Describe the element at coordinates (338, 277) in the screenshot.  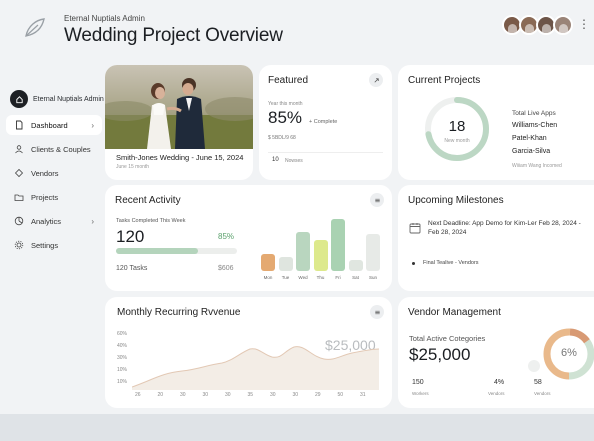
I see `day-label: Fri` at that location.